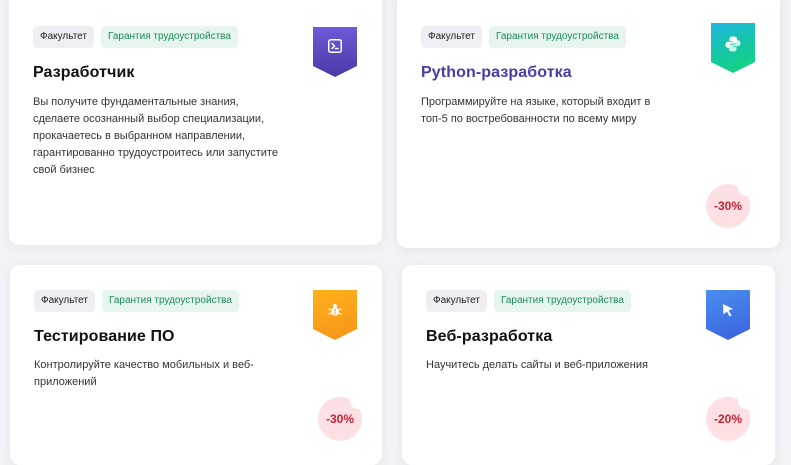 The height and width of the screenshot is (465, 791). What do you see at coordinates (335, 52) in the screenshot?
I see `terminal-icon` at bounding box center [335, 52].